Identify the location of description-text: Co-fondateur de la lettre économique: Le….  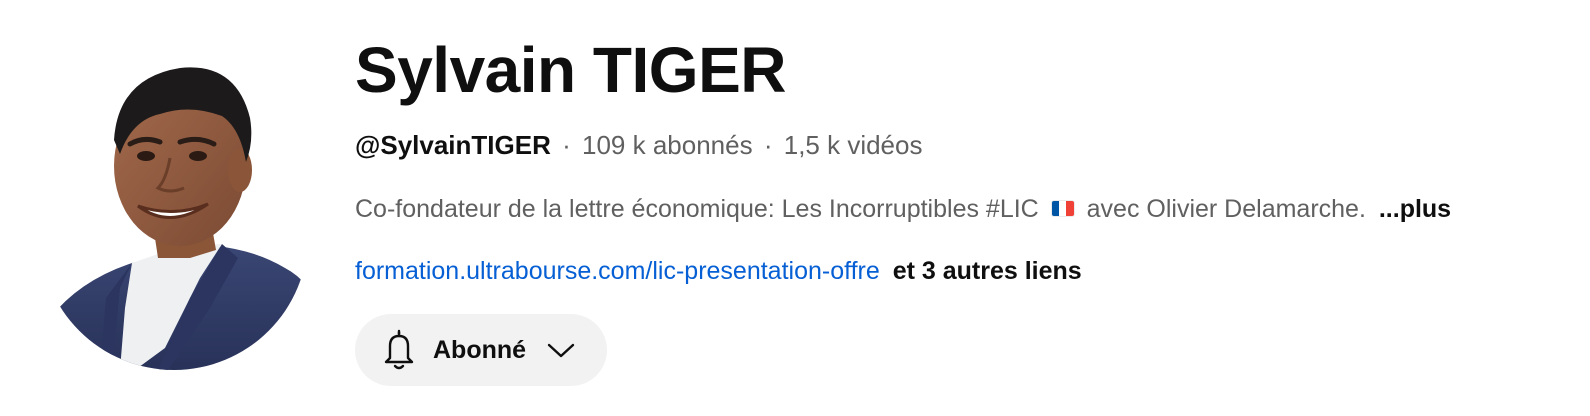
(697, 209).